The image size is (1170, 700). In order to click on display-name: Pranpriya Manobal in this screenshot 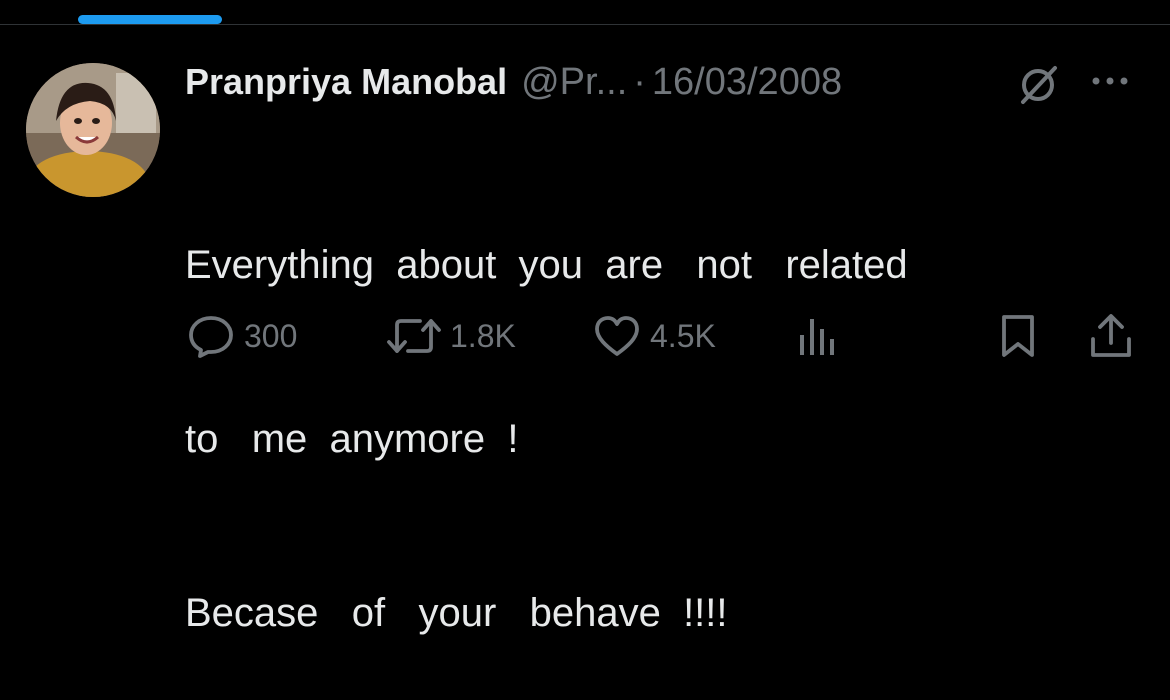, I will do `click(346, 82)`.